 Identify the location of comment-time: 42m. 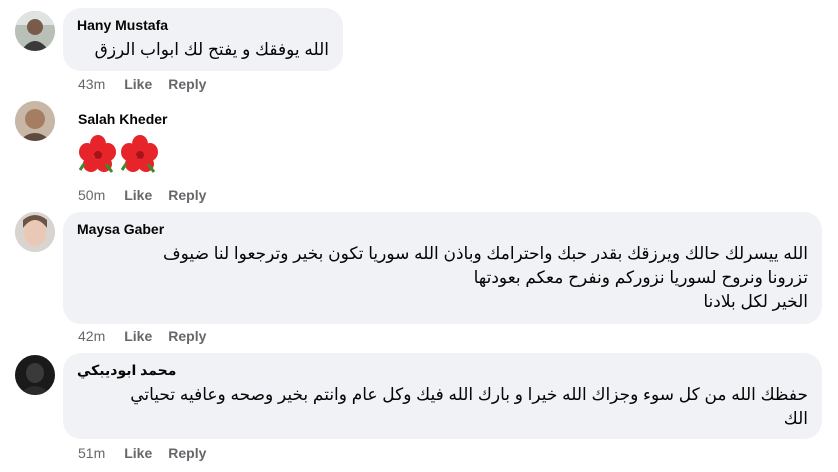
(91, 336).